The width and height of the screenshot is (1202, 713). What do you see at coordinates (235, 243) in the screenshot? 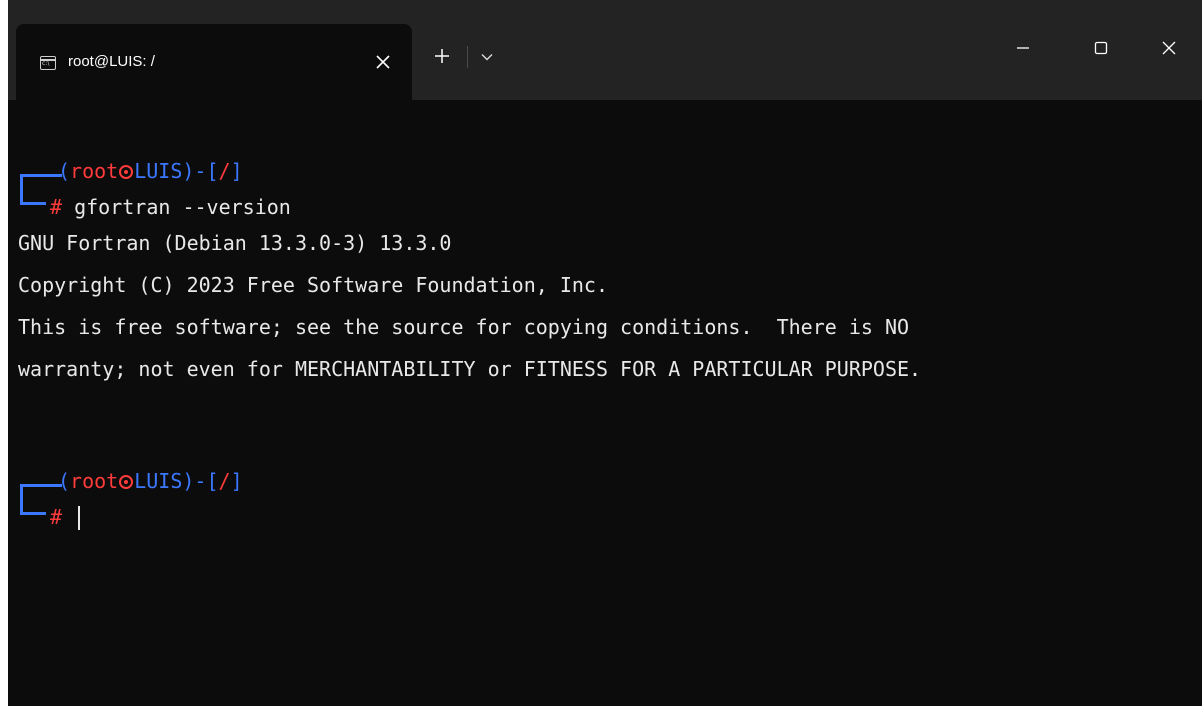
I see `output-line: GNU Fortran (Debian 13.3.0-3) 13.3.0` at bounding box center [235, 243].